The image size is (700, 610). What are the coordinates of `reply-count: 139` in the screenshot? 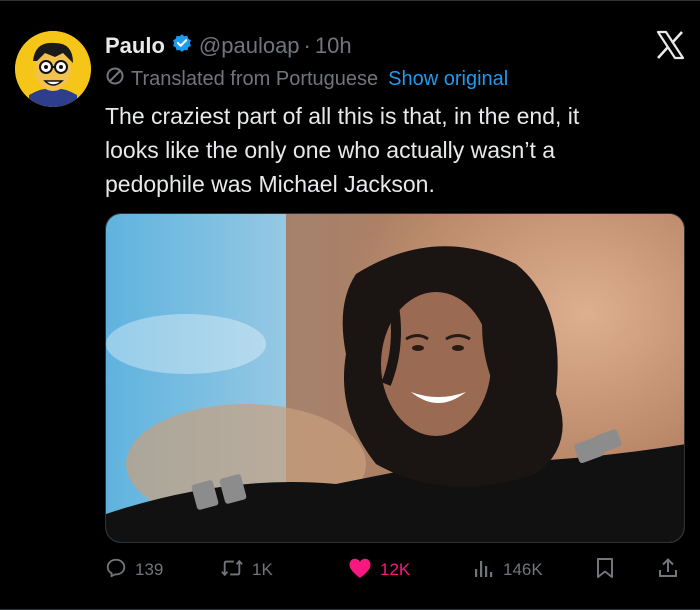 It's located at (149, 569).